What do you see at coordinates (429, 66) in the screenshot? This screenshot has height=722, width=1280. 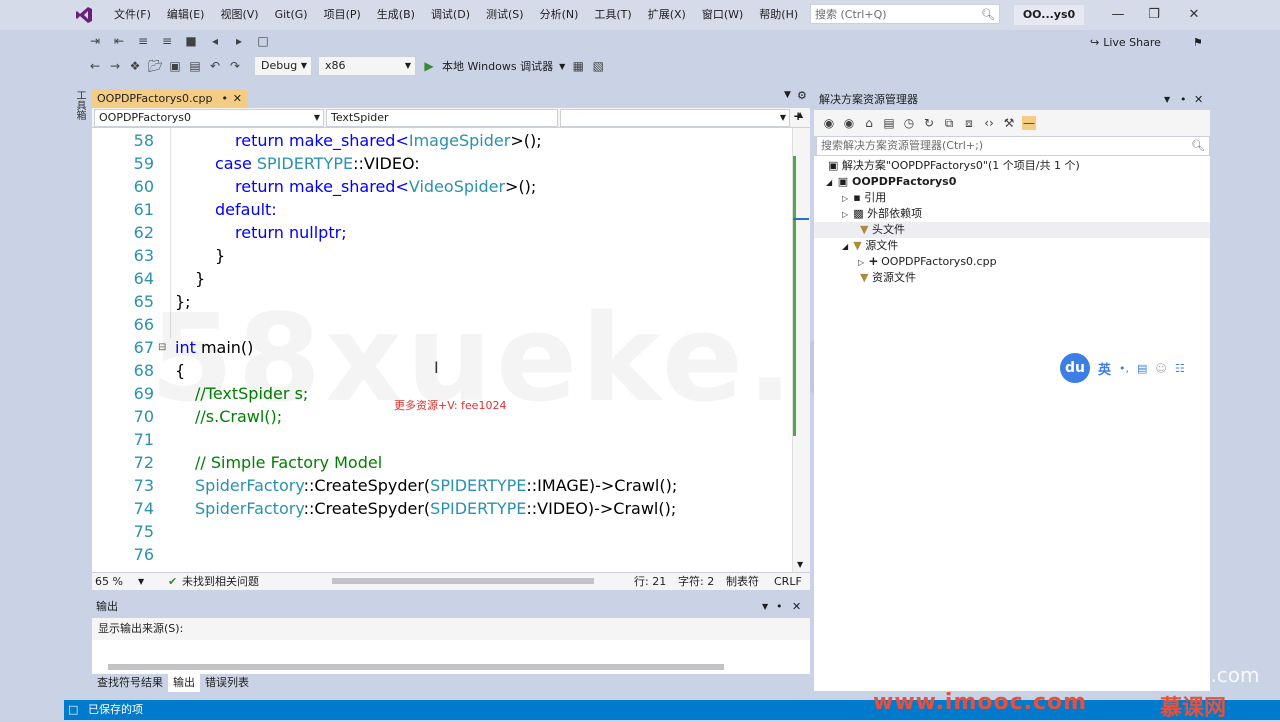 I see `play-icon: ▶` at bounding box center [429, 66].